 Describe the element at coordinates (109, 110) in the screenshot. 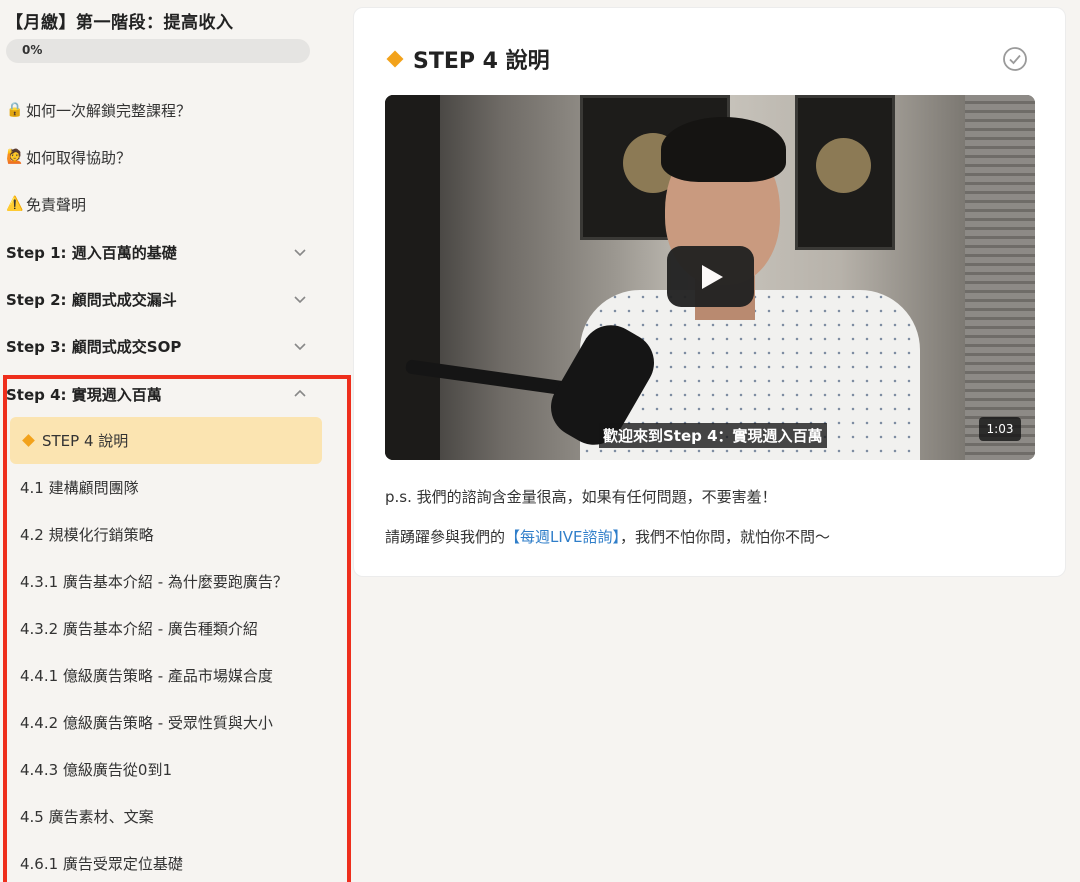

I see `unlock-course-label: 如何一次解鎖完整課程？` at that location.